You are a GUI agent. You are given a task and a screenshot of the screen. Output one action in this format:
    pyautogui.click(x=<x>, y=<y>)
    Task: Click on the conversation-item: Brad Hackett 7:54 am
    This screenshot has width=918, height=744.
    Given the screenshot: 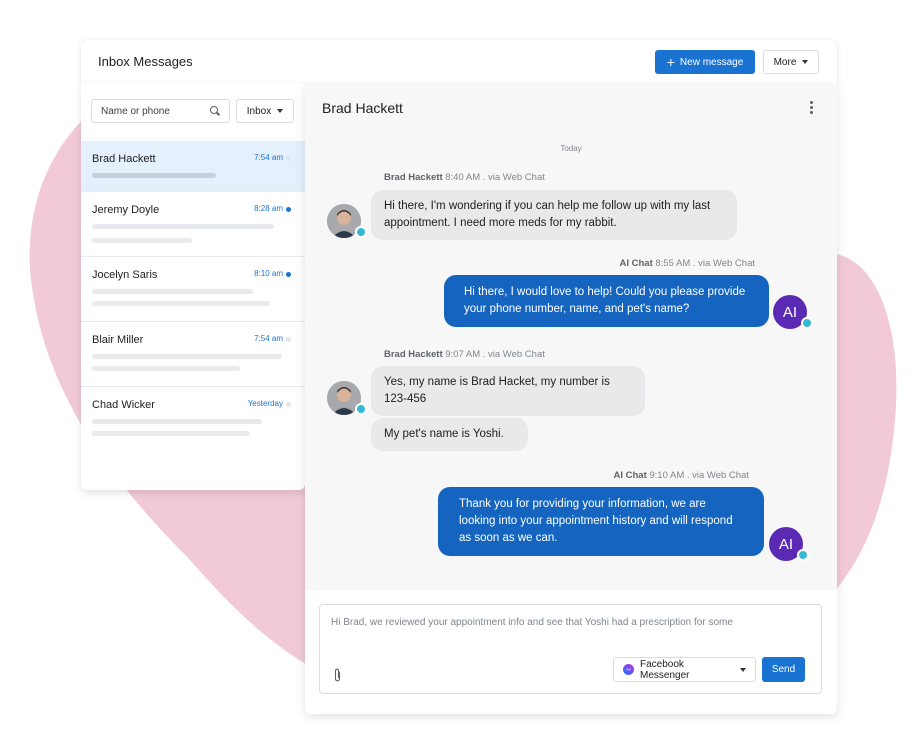 What is the action you would take?
    pyautogui.click(x=193, y=166)
    